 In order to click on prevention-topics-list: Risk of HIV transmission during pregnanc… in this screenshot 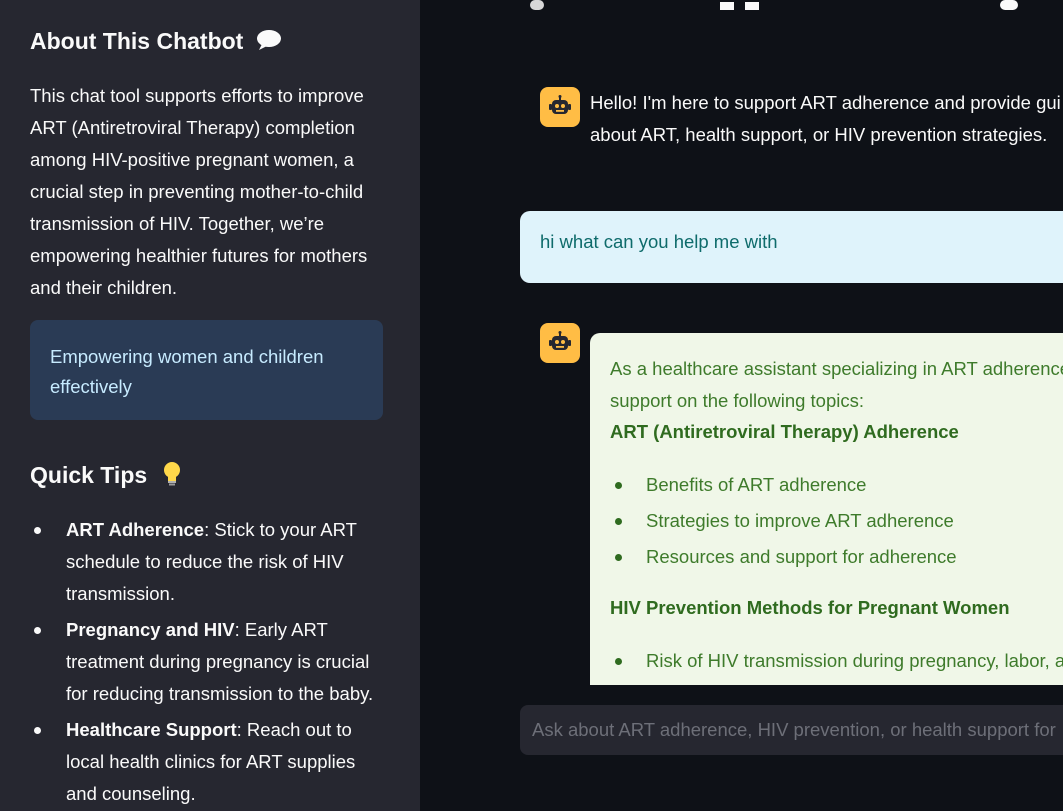, I will do `click(836, 661)`.